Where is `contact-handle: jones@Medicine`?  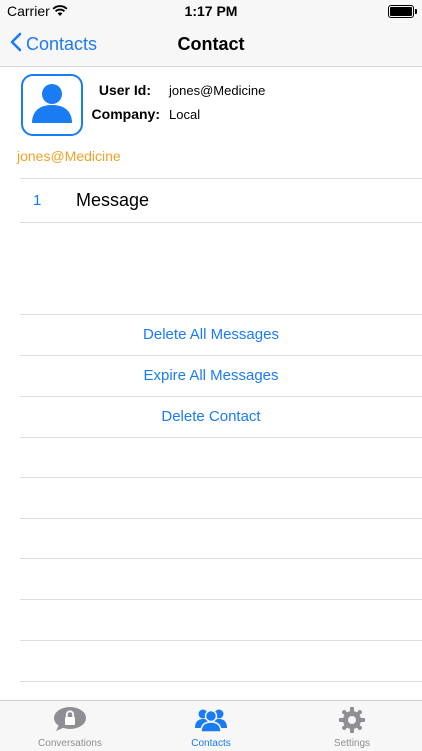 contact-handle: jones@Medicine is located at coordinates (69, 156).